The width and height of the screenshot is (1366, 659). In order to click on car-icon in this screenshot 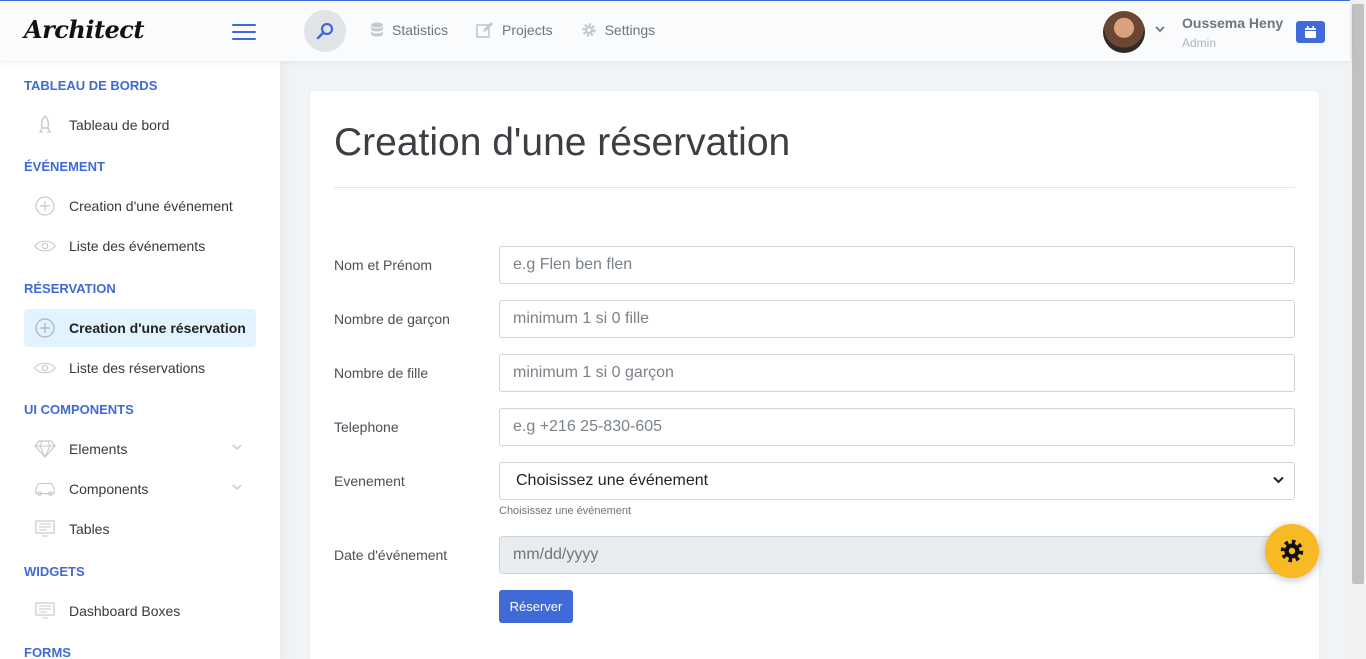, I will do `click(45, 489)`.